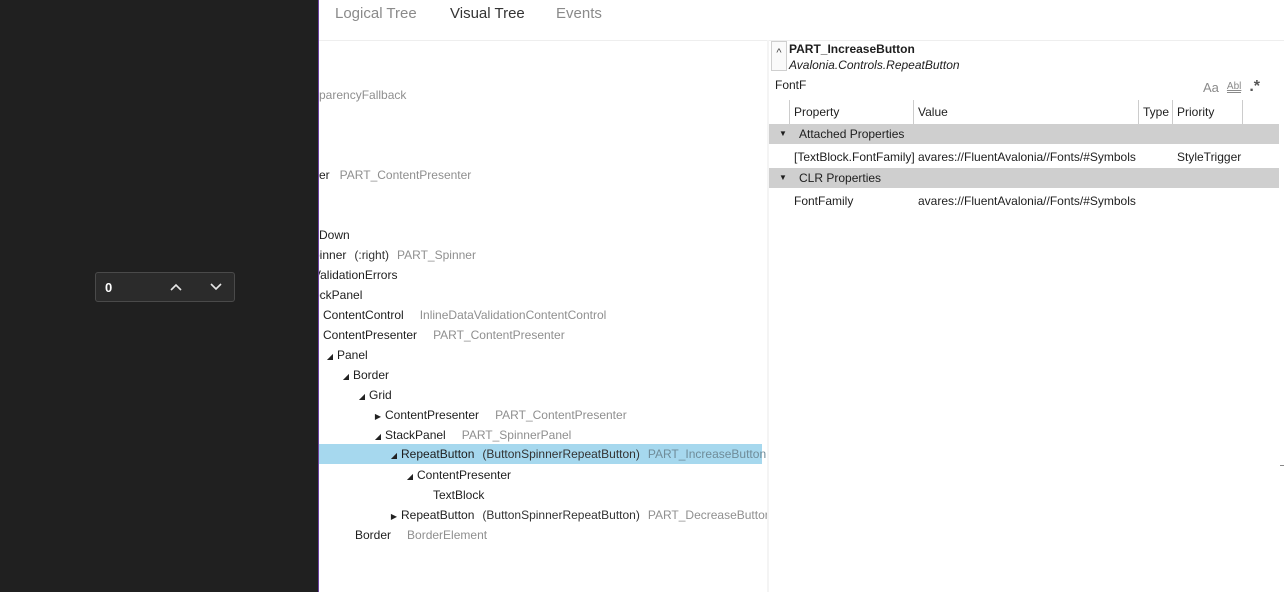  I want to click on numeric-spinner: 0, so click(165, 287).